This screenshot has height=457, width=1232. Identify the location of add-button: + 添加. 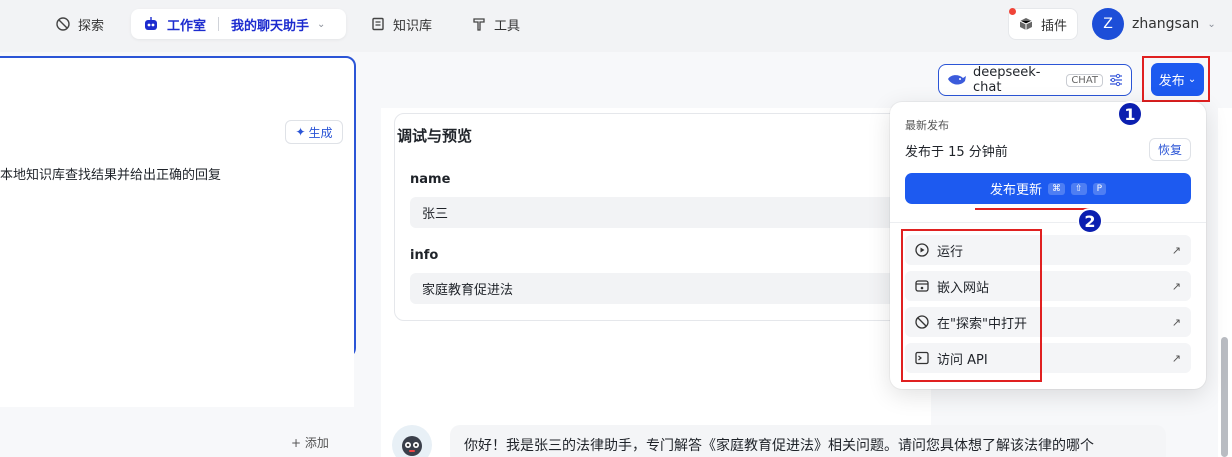
(310, 442).